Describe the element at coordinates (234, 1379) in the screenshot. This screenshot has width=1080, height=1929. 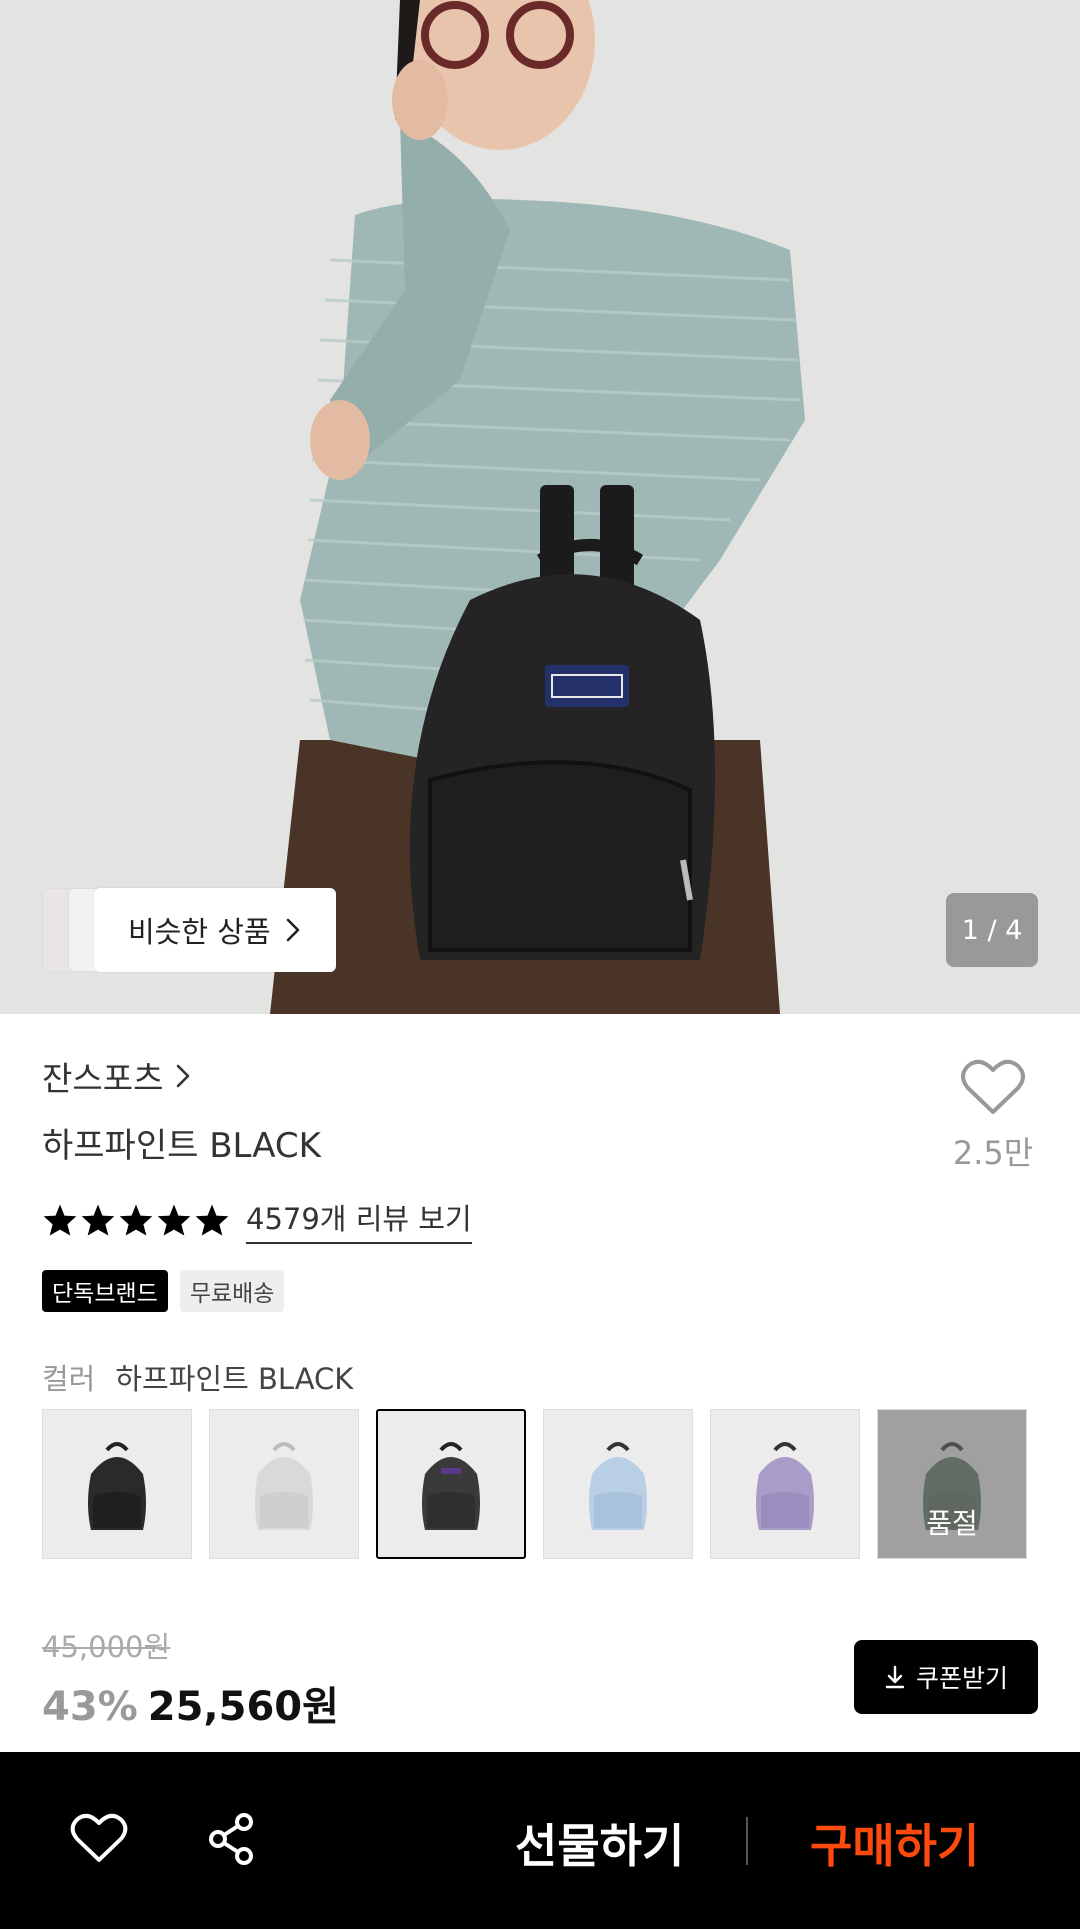
I see `color-value: 하프파인트 BLACK` at that location.